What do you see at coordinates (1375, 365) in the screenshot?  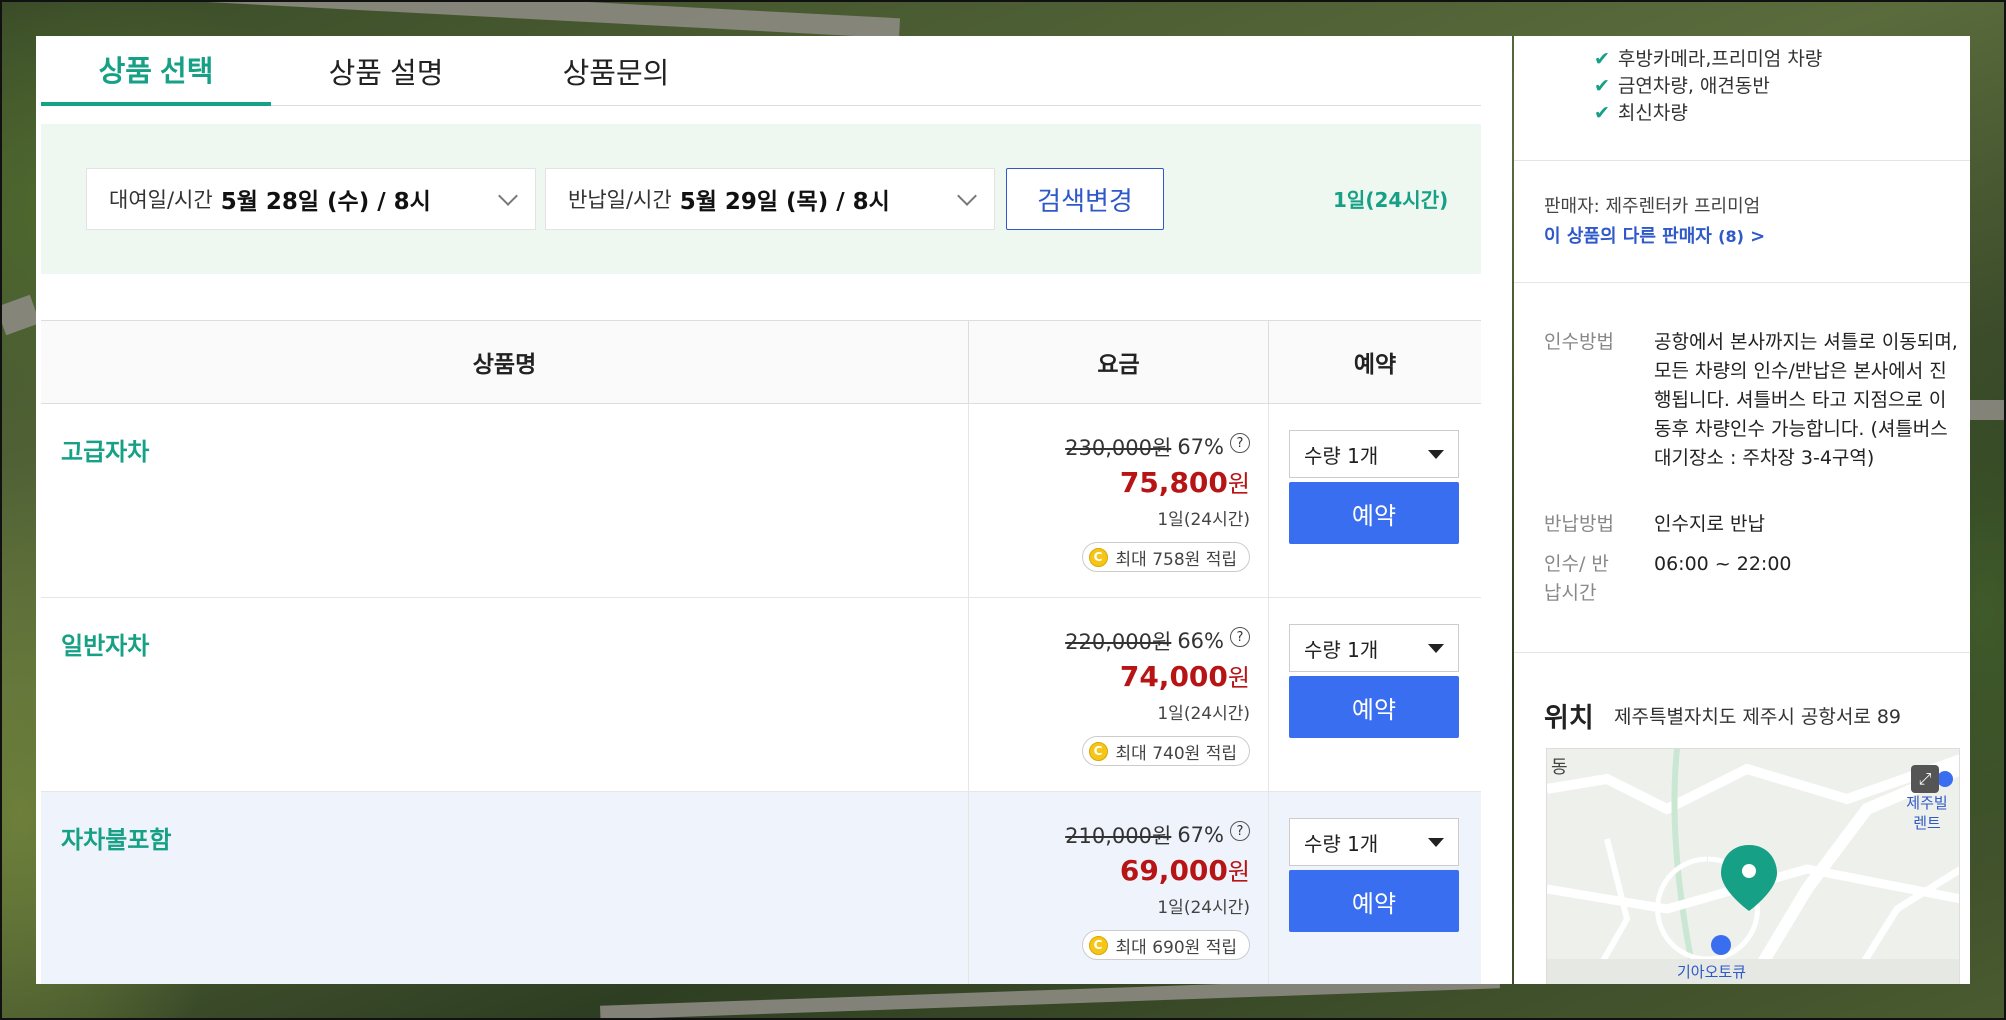 I see `header-reserve: 예약` at bounding box center [1375, 365].